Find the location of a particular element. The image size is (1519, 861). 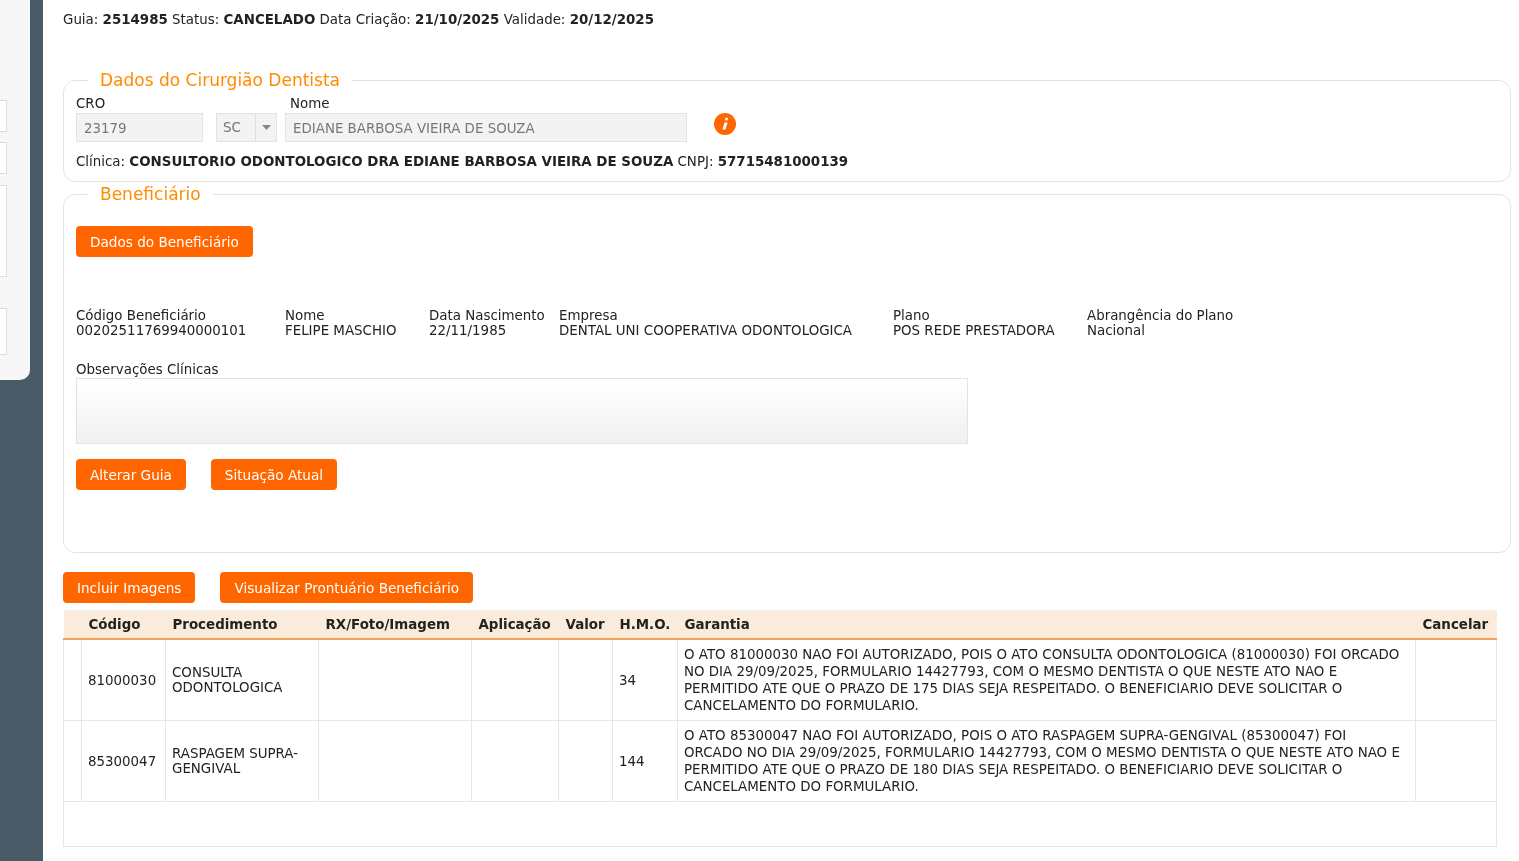

section-title: Beneficiário is located at coordinates (150, 194).